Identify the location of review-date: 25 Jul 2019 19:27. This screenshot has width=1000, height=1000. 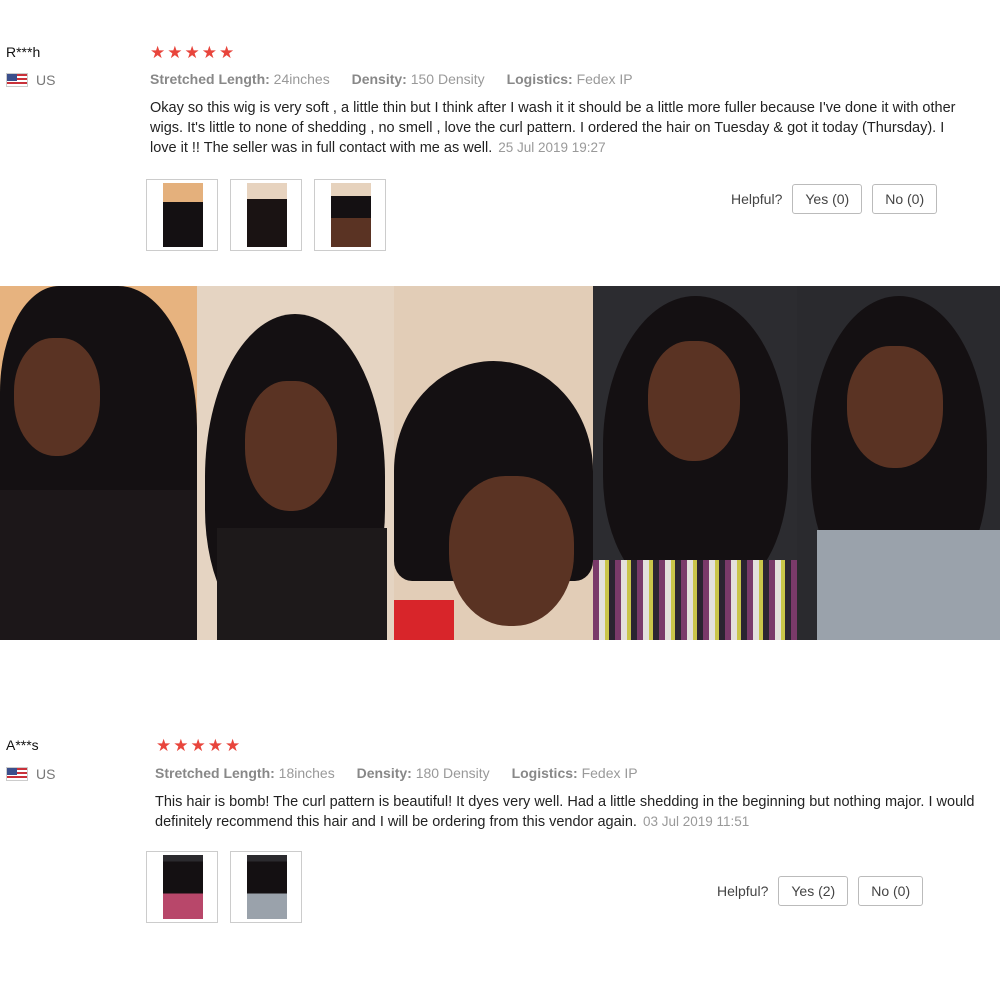
(552, 147).